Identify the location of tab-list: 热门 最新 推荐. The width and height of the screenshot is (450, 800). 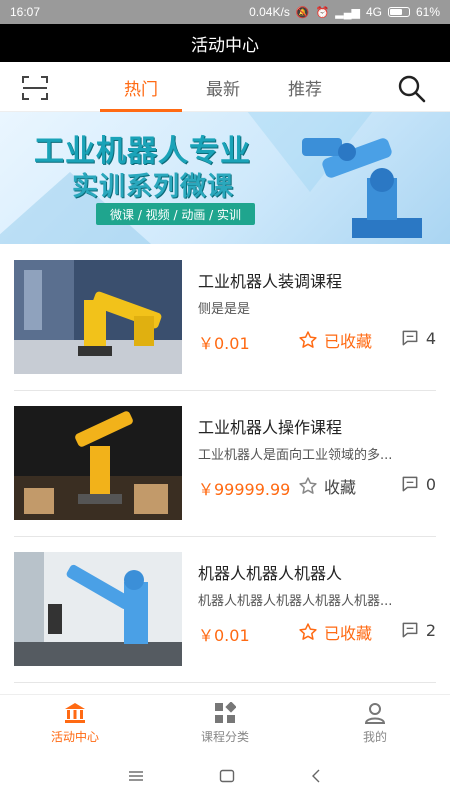
(223, 87).